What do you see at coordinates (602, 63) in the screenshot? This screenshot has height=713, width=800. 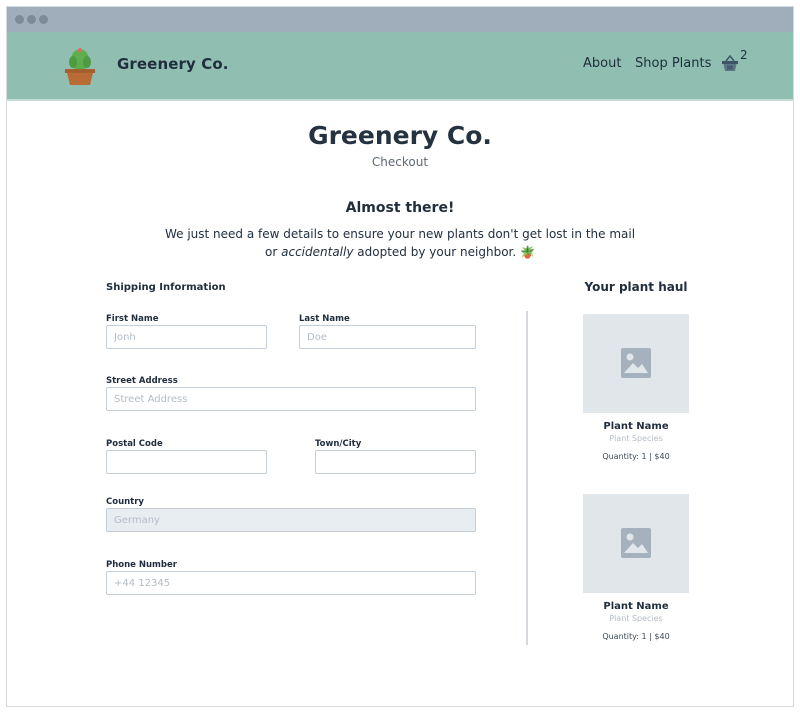 I see `nav-link-about: About` at bounding box center [602, 63].